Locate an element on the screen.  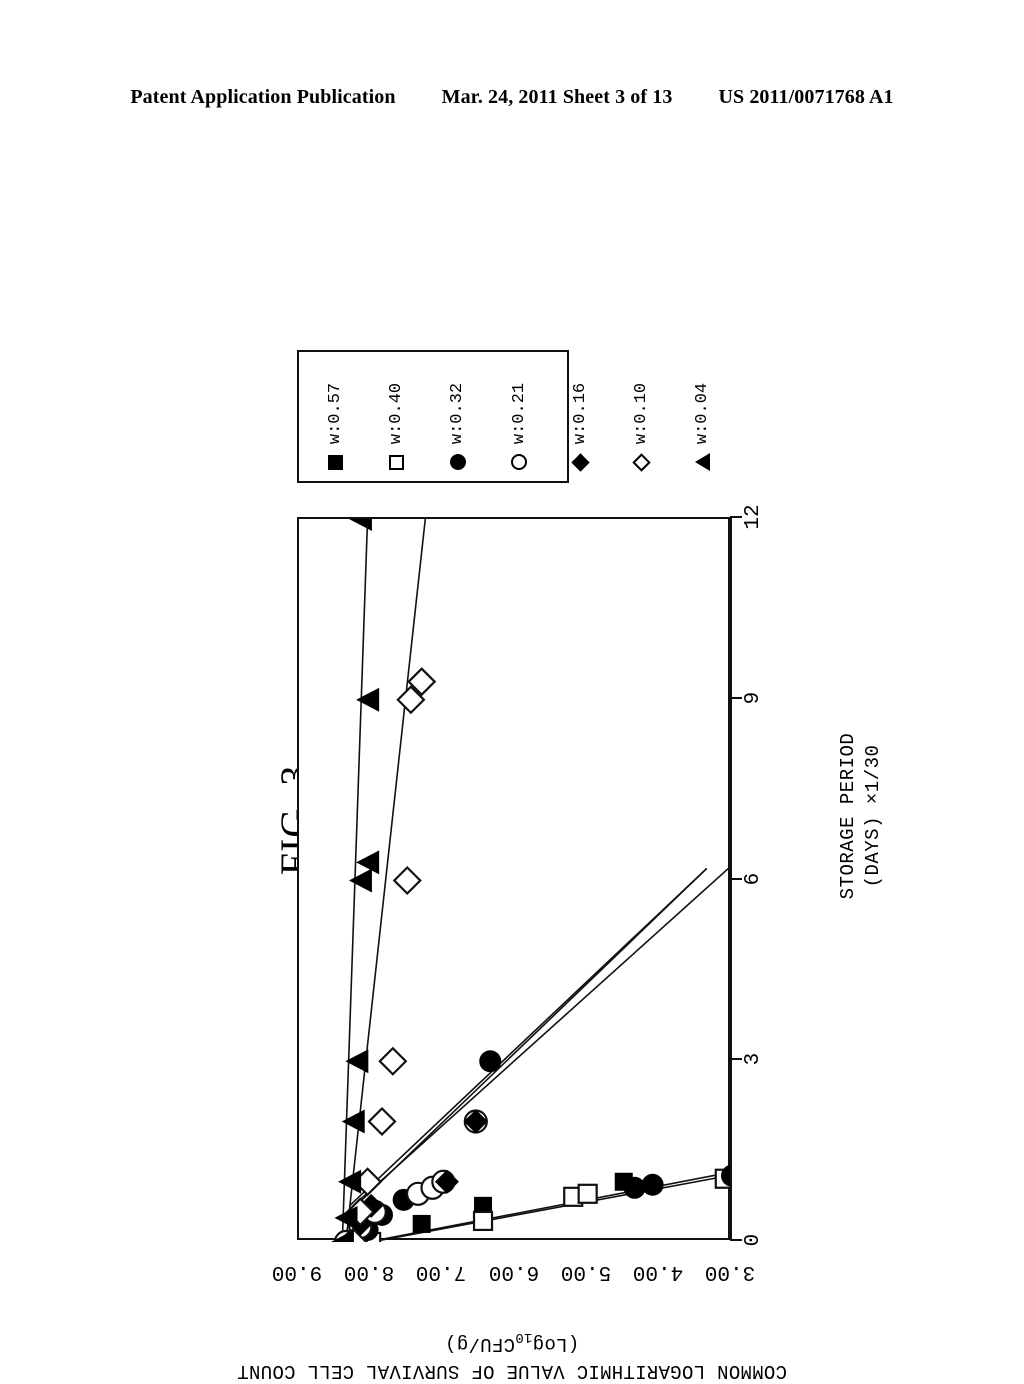
x-axis-tick-label: 12 is located at coordinates (753, 517).